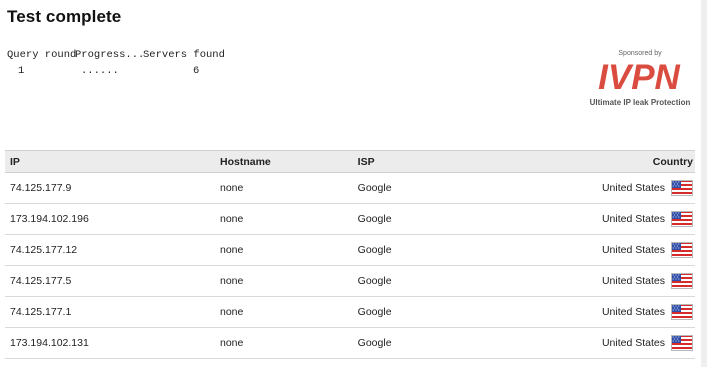 Image resolution: width=707 pixels, height=367 pixels. I want to click on query-round-value: 1, so click(21, 71).